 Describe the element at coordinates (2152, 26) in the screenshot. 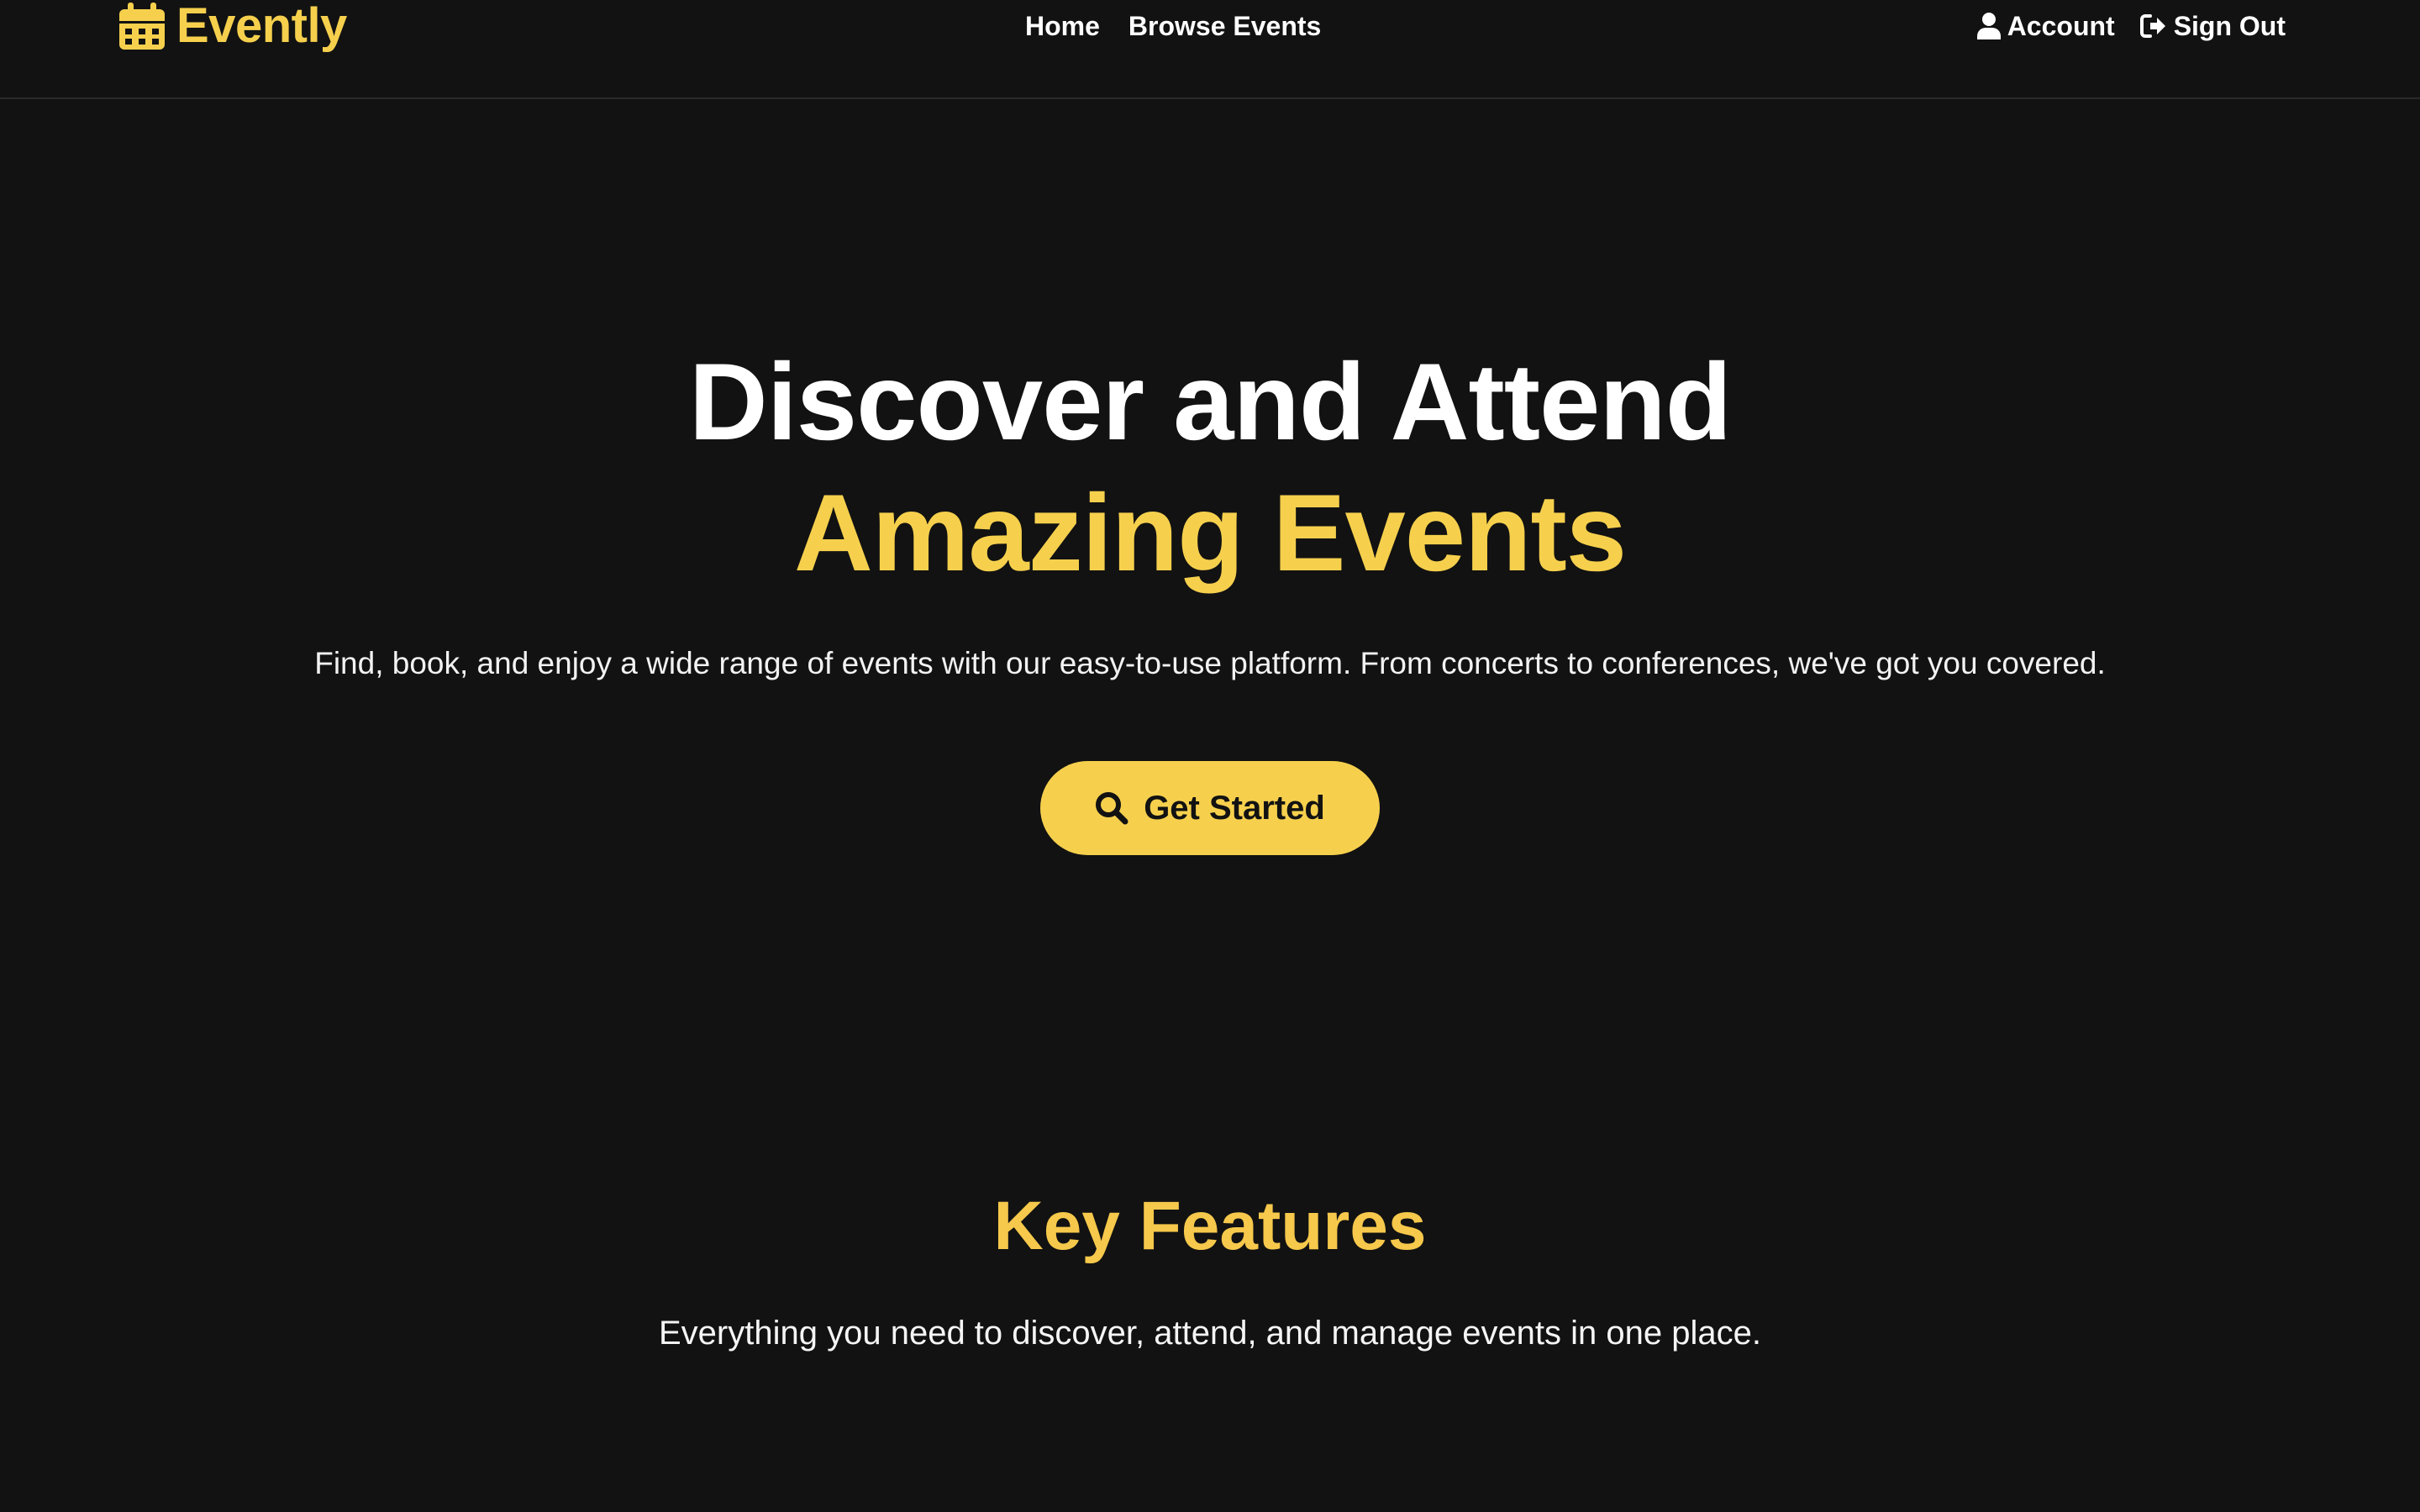

I see `sign-out-icon` at that location.